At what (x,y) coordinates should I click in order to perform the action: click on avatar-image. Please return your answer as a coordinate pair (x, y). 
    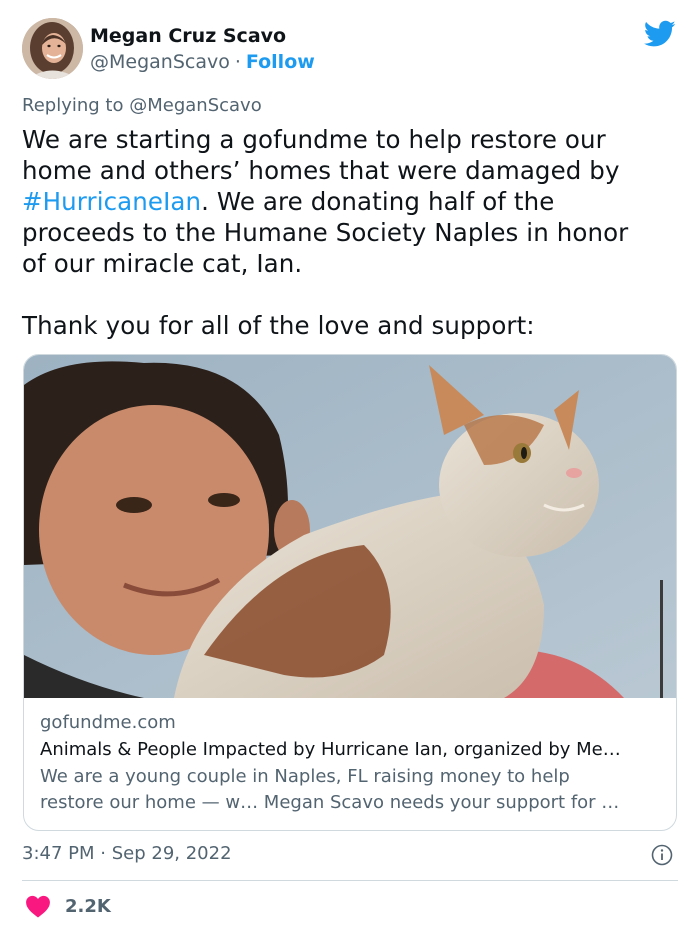
    Looking at the image, I should click on (52, 48).